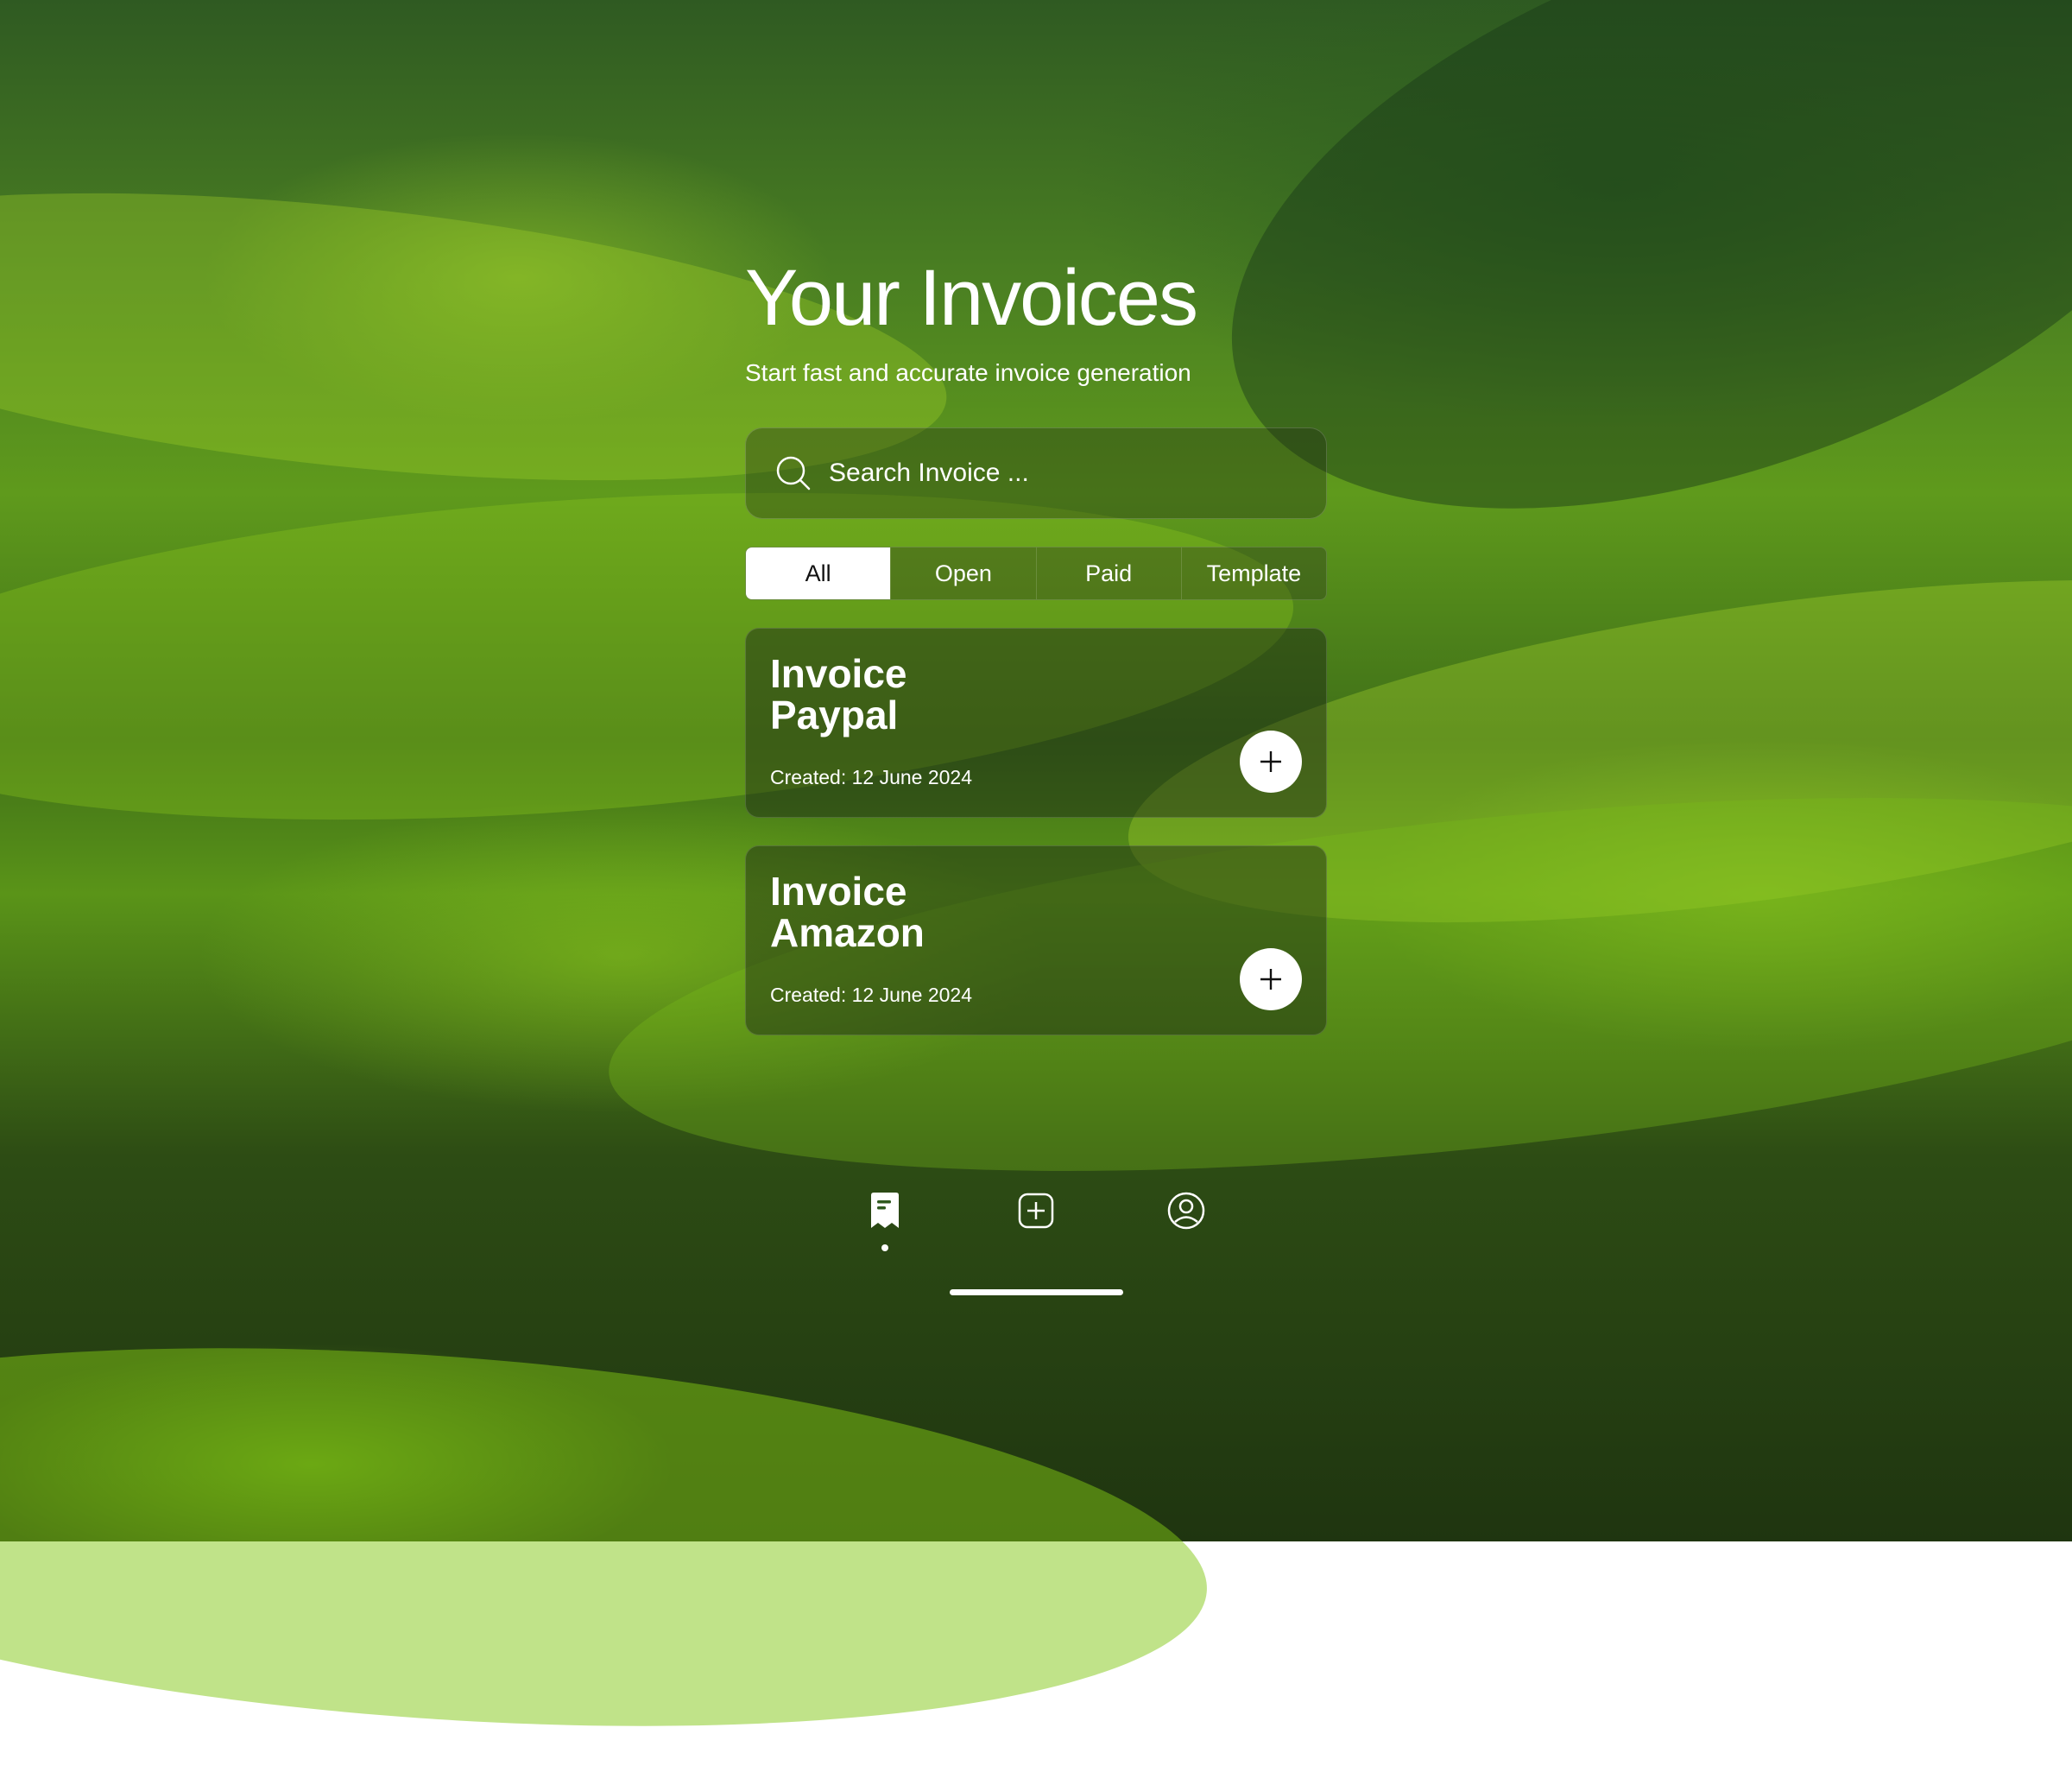 The width and height of the screenshot is (2072, 1772). What do you see at coordinates (1108, 573) in the screenshot?
I see `tab-paid: Paid` at bounding box center [1108, 573].